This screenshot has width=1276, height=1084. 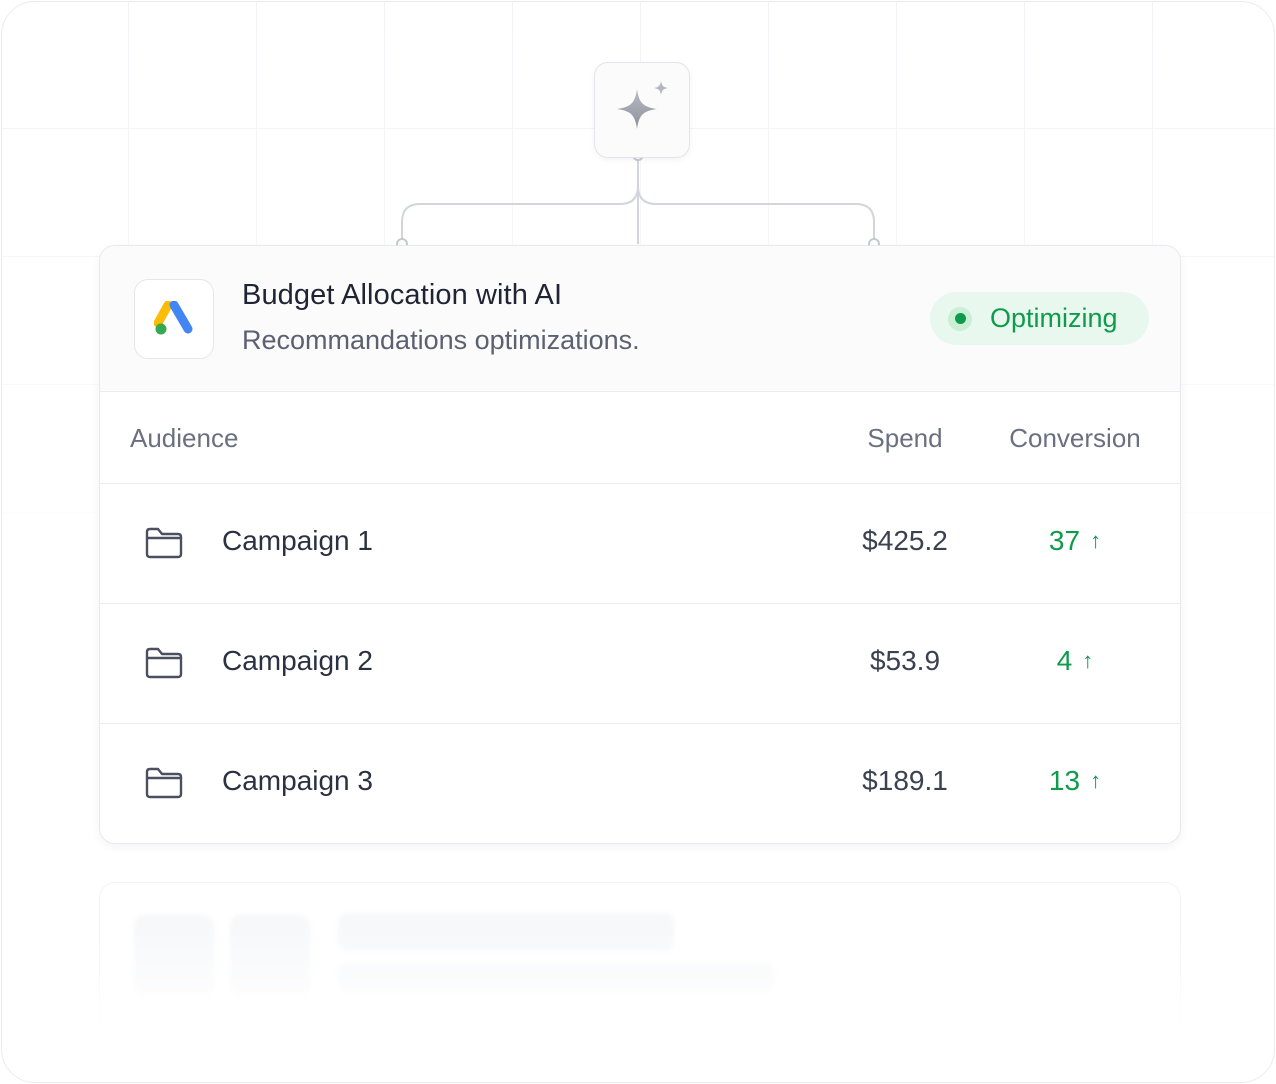 I want to click on column-header-conversion: Conversion, so click(x=1075, y=438).